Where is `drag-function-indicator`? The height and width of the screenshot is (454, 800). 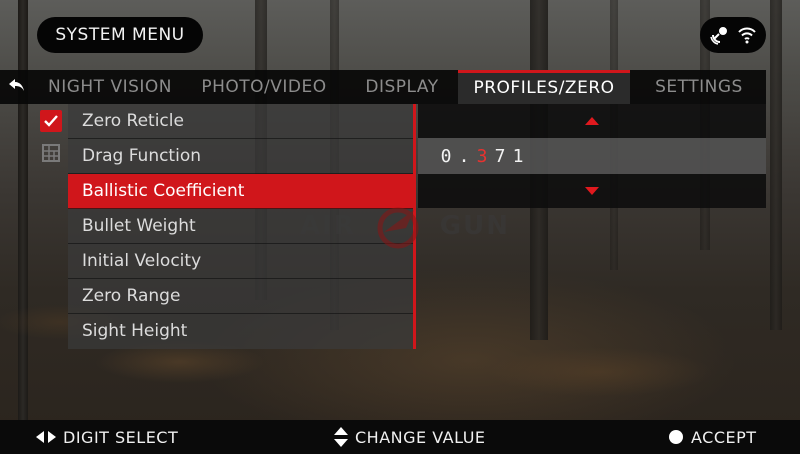 drag-function-indicator is located at coordinates (51, 155).